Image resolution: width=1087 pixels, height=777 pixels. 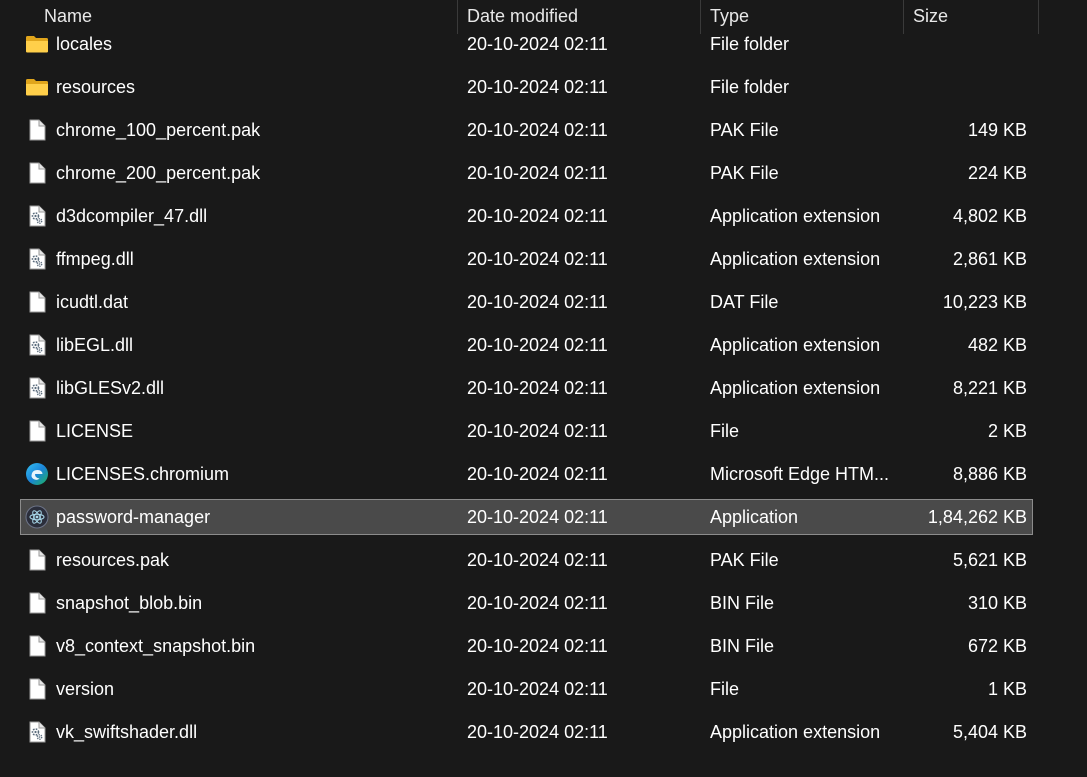 I want to click on file-name: libGLESv2.dll, so click(x=110, y=388).